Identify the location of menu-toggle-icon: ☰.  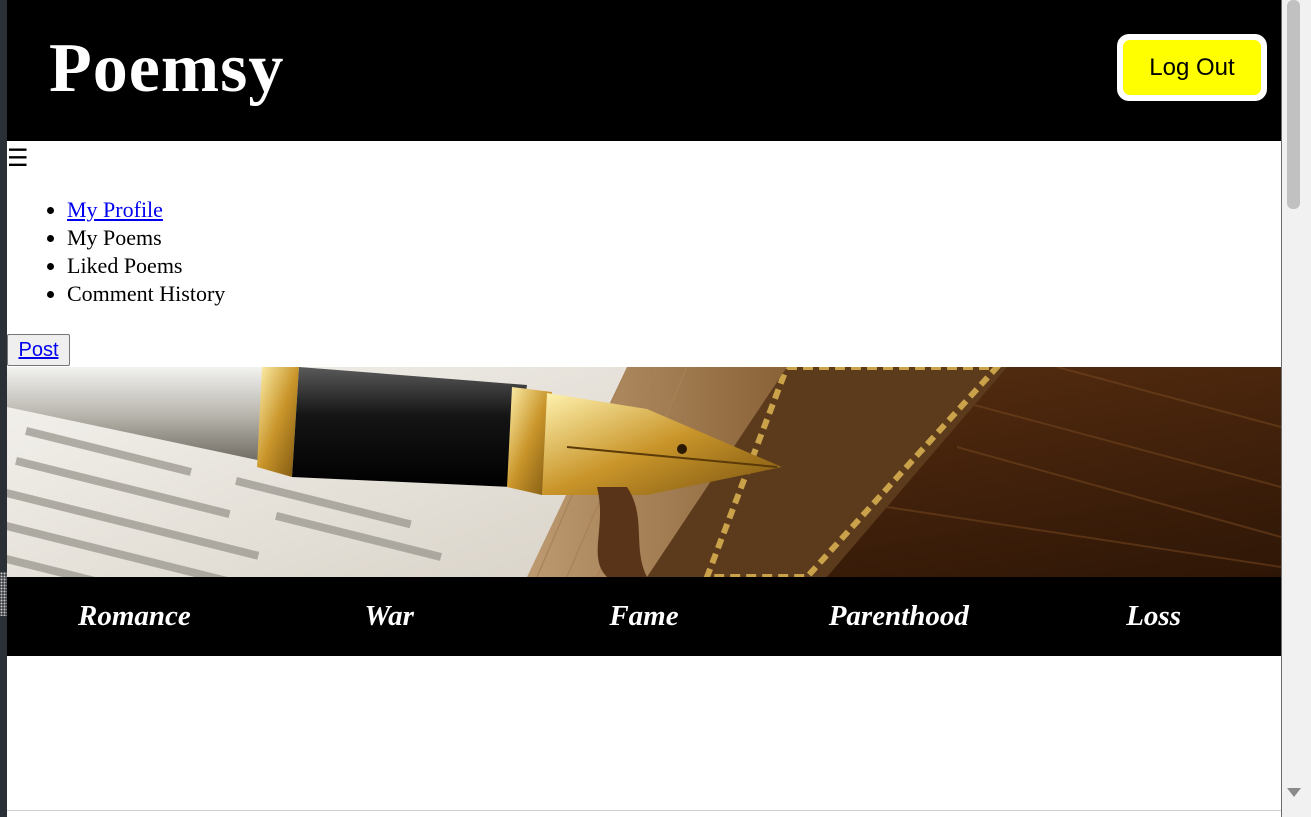
(18, 158).